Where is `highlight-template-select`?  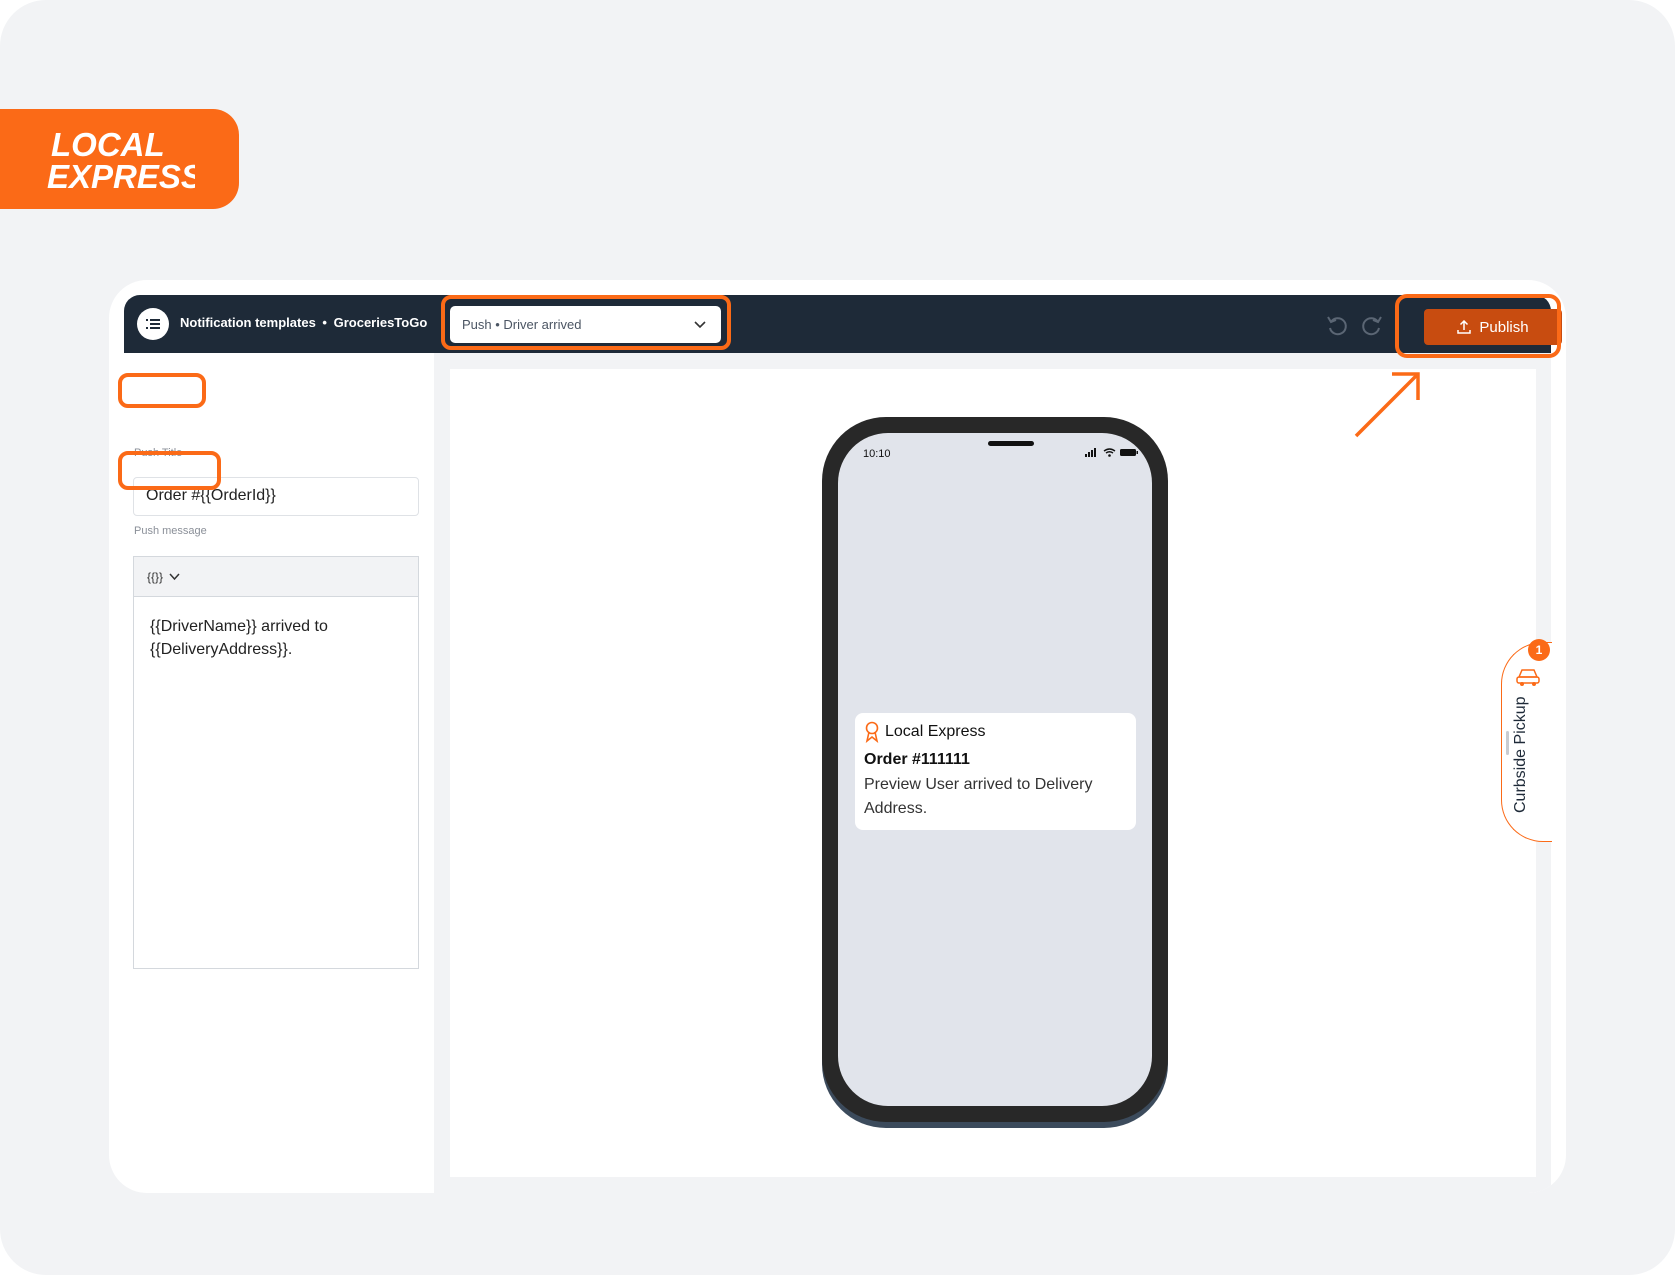
highlight-template-select is located at coordinates (586, 322).